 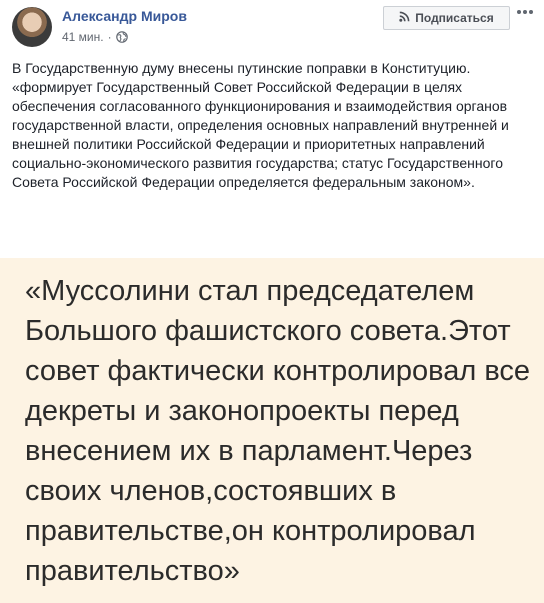 I want to click on post-timestamp: 41 мин., so click(x=83, y=37).